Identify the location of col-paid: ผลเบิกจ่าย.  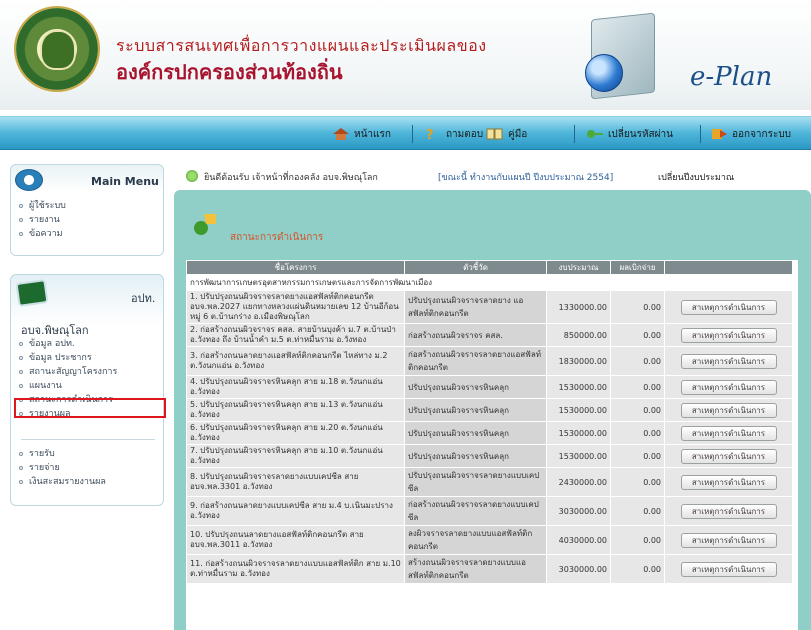
(637, 267).